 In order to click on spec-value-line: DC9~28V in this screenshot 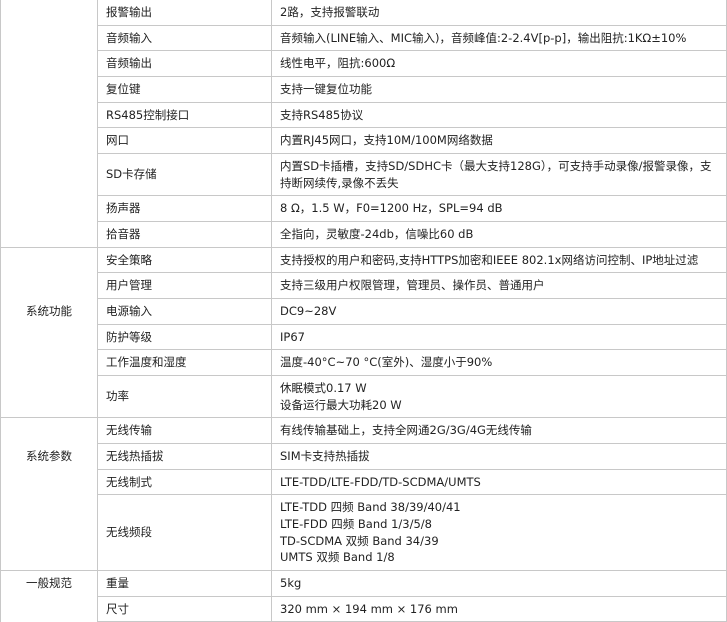, I will do `click(308, 311)`.